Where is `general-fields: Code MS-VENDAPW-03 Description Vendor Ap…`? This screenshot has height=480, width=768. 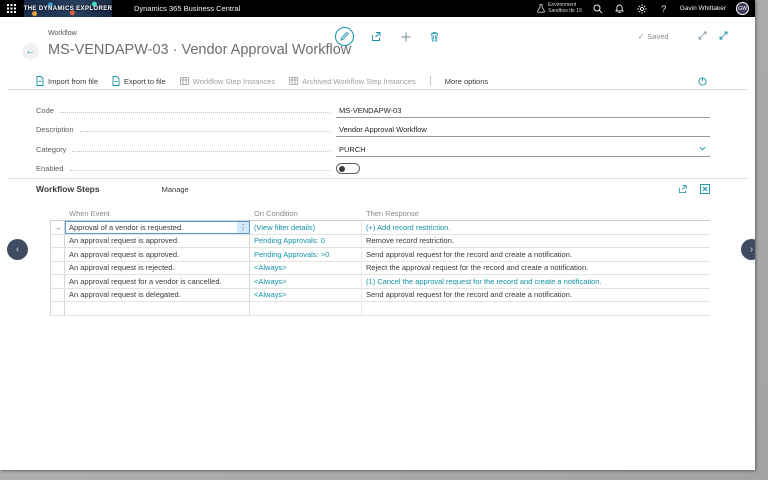
general-fields: Code MS-VENDAPW-03 Description Vendor Ap… is located at coordinates (373, 137).